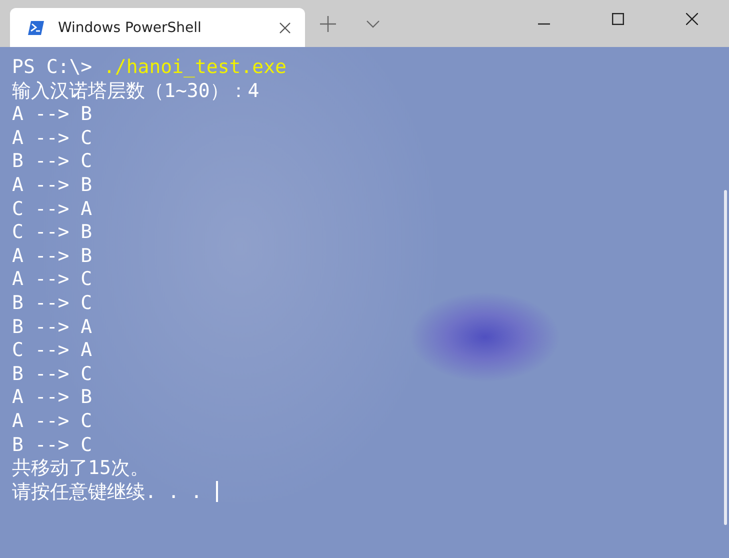 This screenshot has width=729, height=558. What do you see at coordinates (157, 27) in the screenshot?
I see `tab: Windows PowerShell` at bounding box center [157, 27].